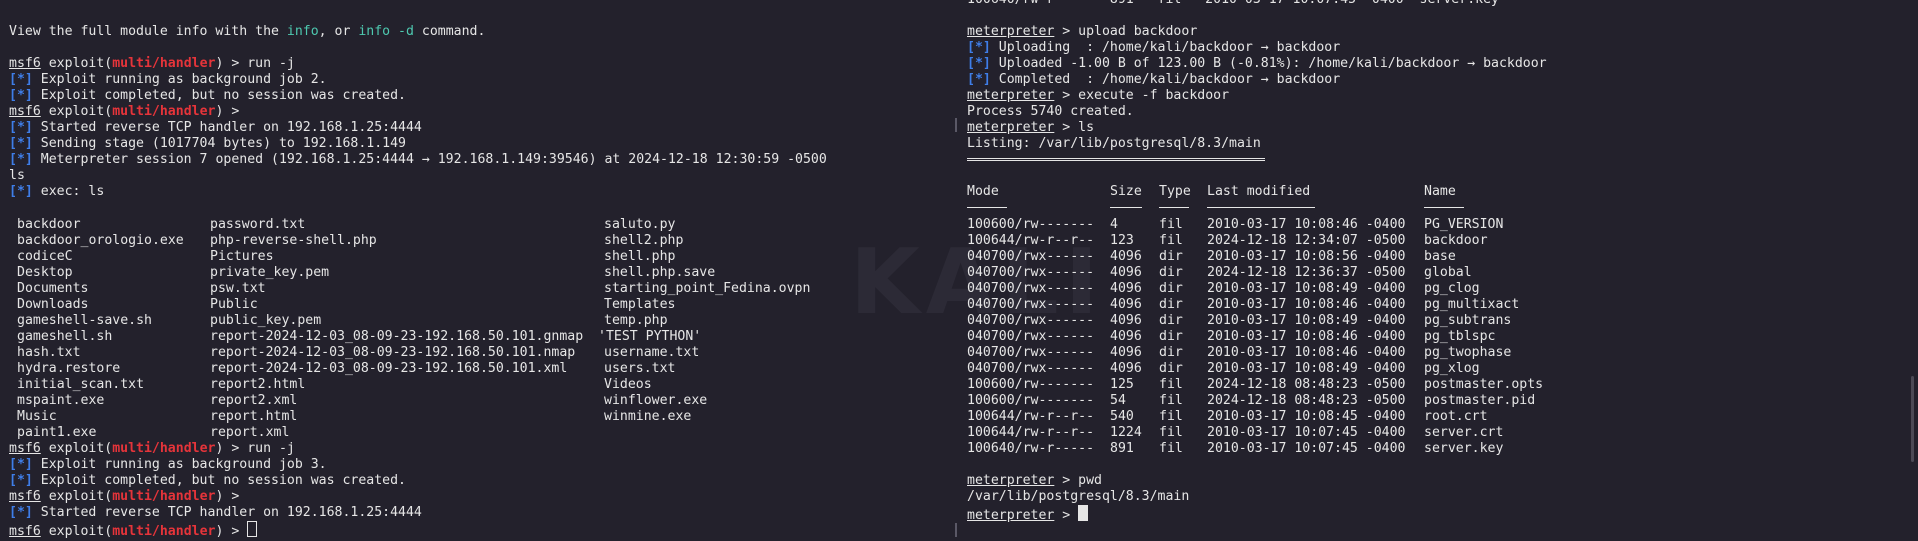 The image size is (1918, 541). I want to click on table-cell: 100644/rw-r--r--, so click(1031, 240).